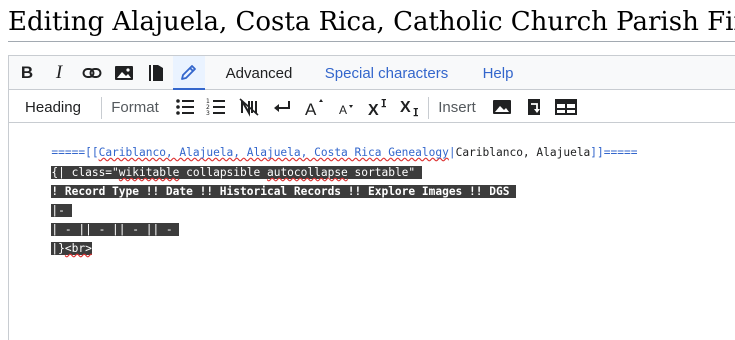  I want to click on superscript-icon: X, so click(377, 108).